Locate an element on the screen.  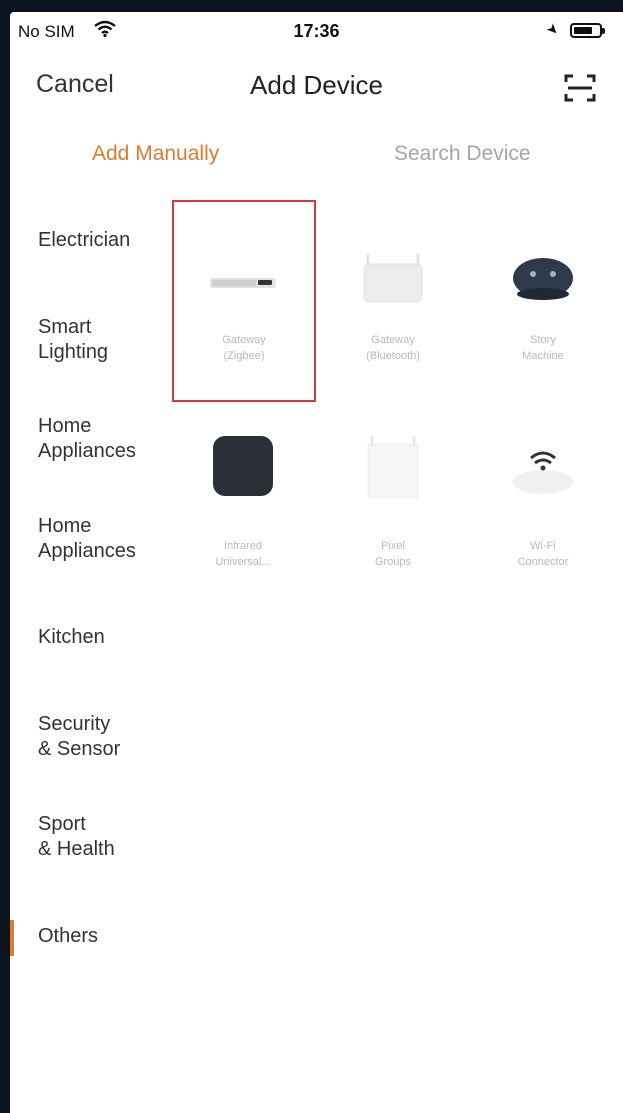
device-pixel-groups: Pixel Groups is located at coordinates (393, 520).